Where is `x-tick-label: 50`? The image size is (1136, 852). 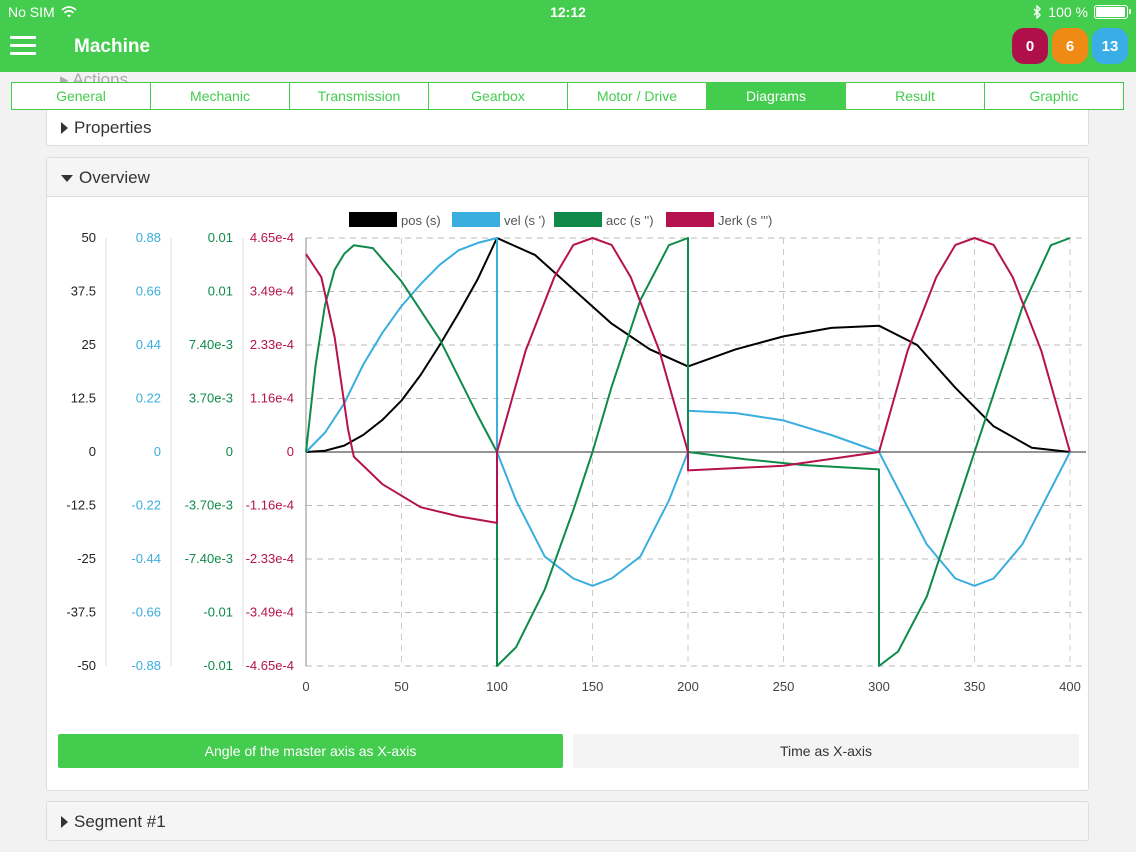
x-tick-label: 50 is located at coordinates (401, 686).